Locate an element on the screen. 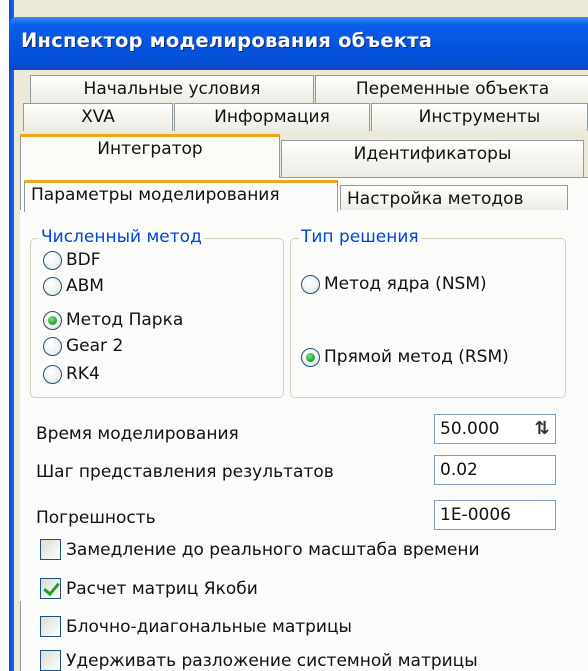 This screenshot has width=588, height=671. radio-nsm: Метод ядра (NSM) is located at coordinates (394, 284).